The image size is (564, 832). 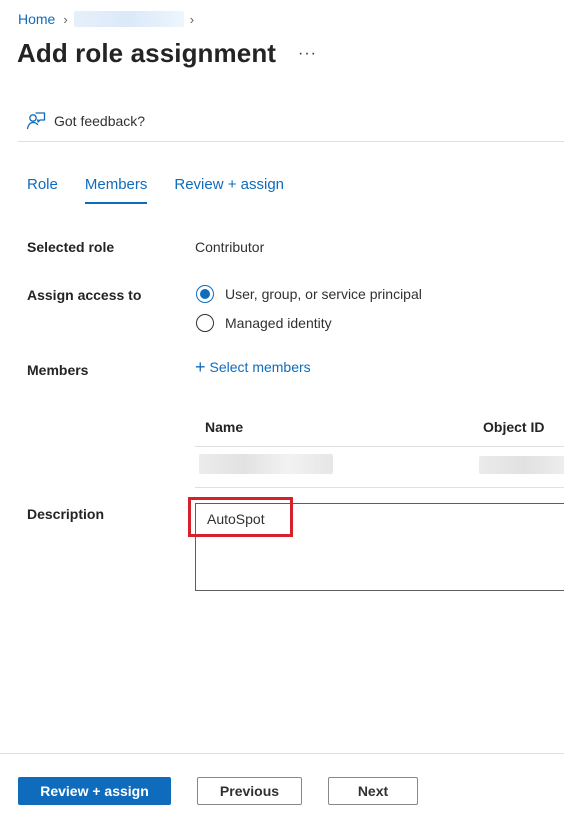 I want to click on select-members-link: + Select members, so click(x=253, y=367).